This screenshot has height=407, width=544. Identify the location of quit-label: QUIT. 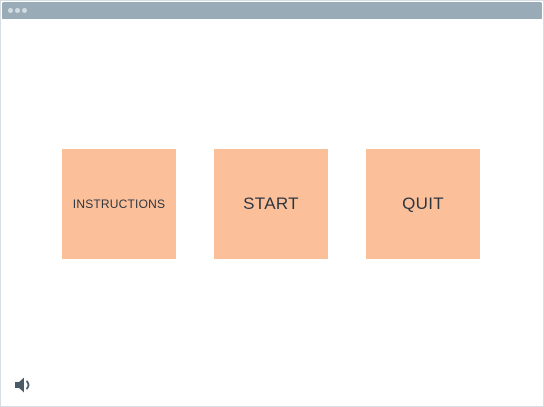
(423, 203).